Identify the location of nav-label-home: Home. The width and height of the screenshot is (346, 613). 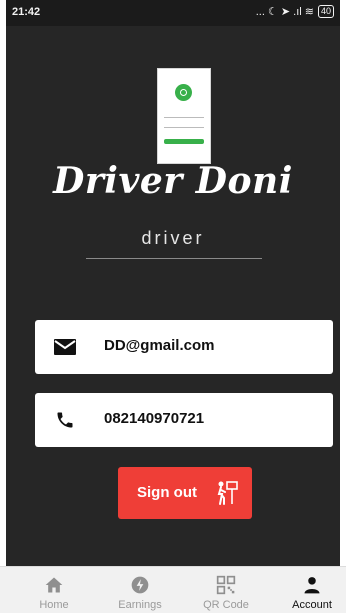
(54, 605).